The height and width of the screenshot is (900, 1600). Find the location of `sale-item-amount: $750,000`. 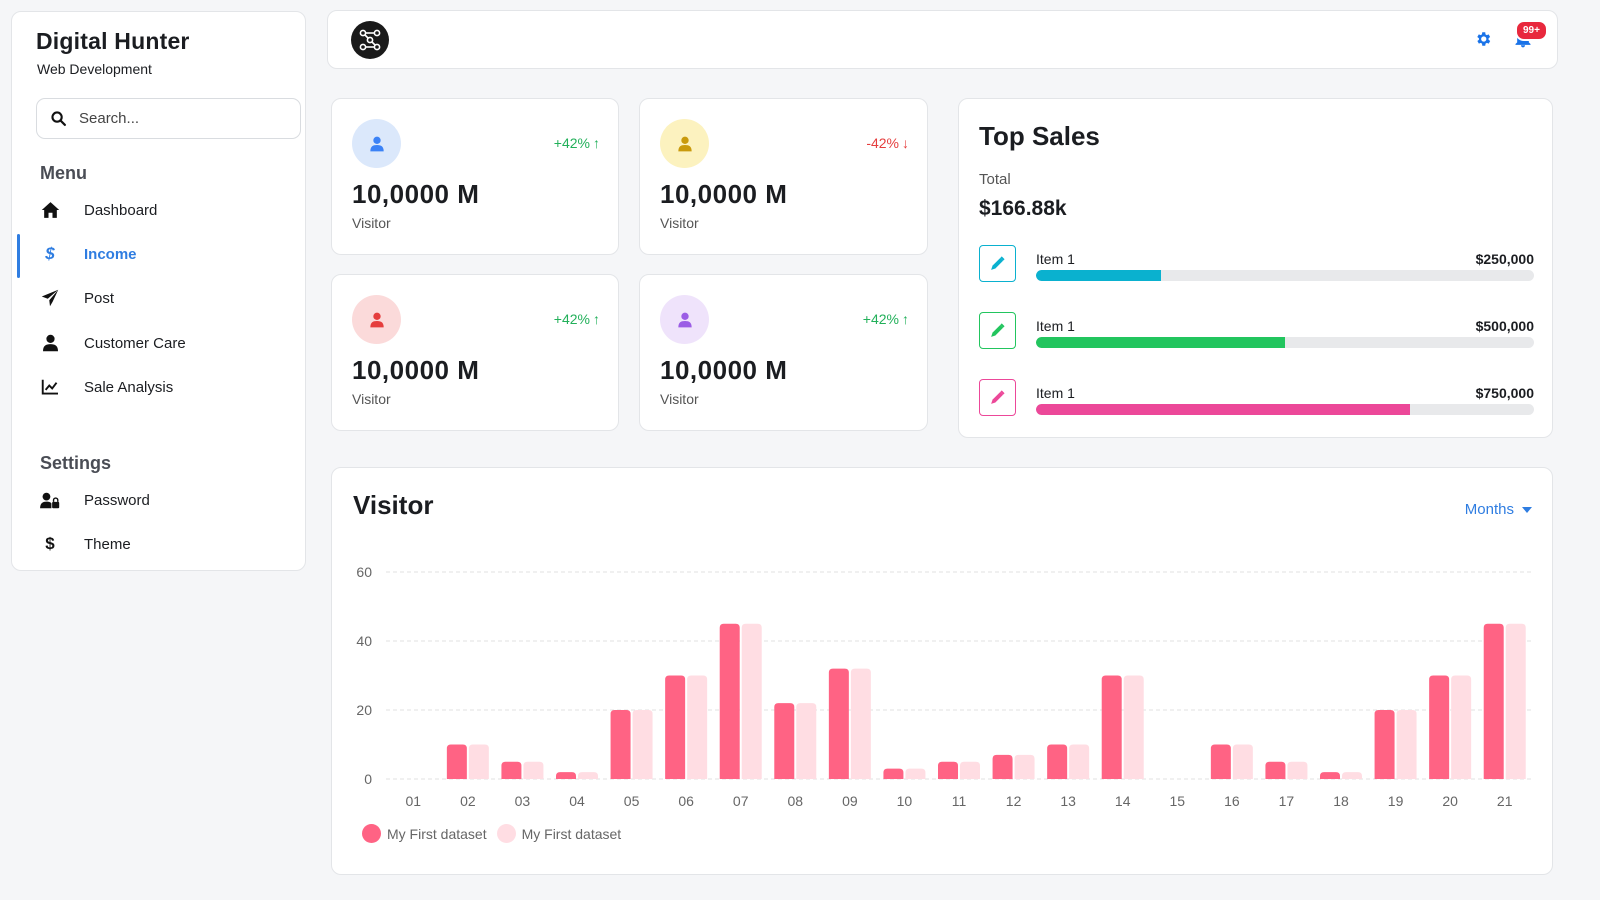

sale-item-amount: $750,000 is located at coordinates (1504, 393).